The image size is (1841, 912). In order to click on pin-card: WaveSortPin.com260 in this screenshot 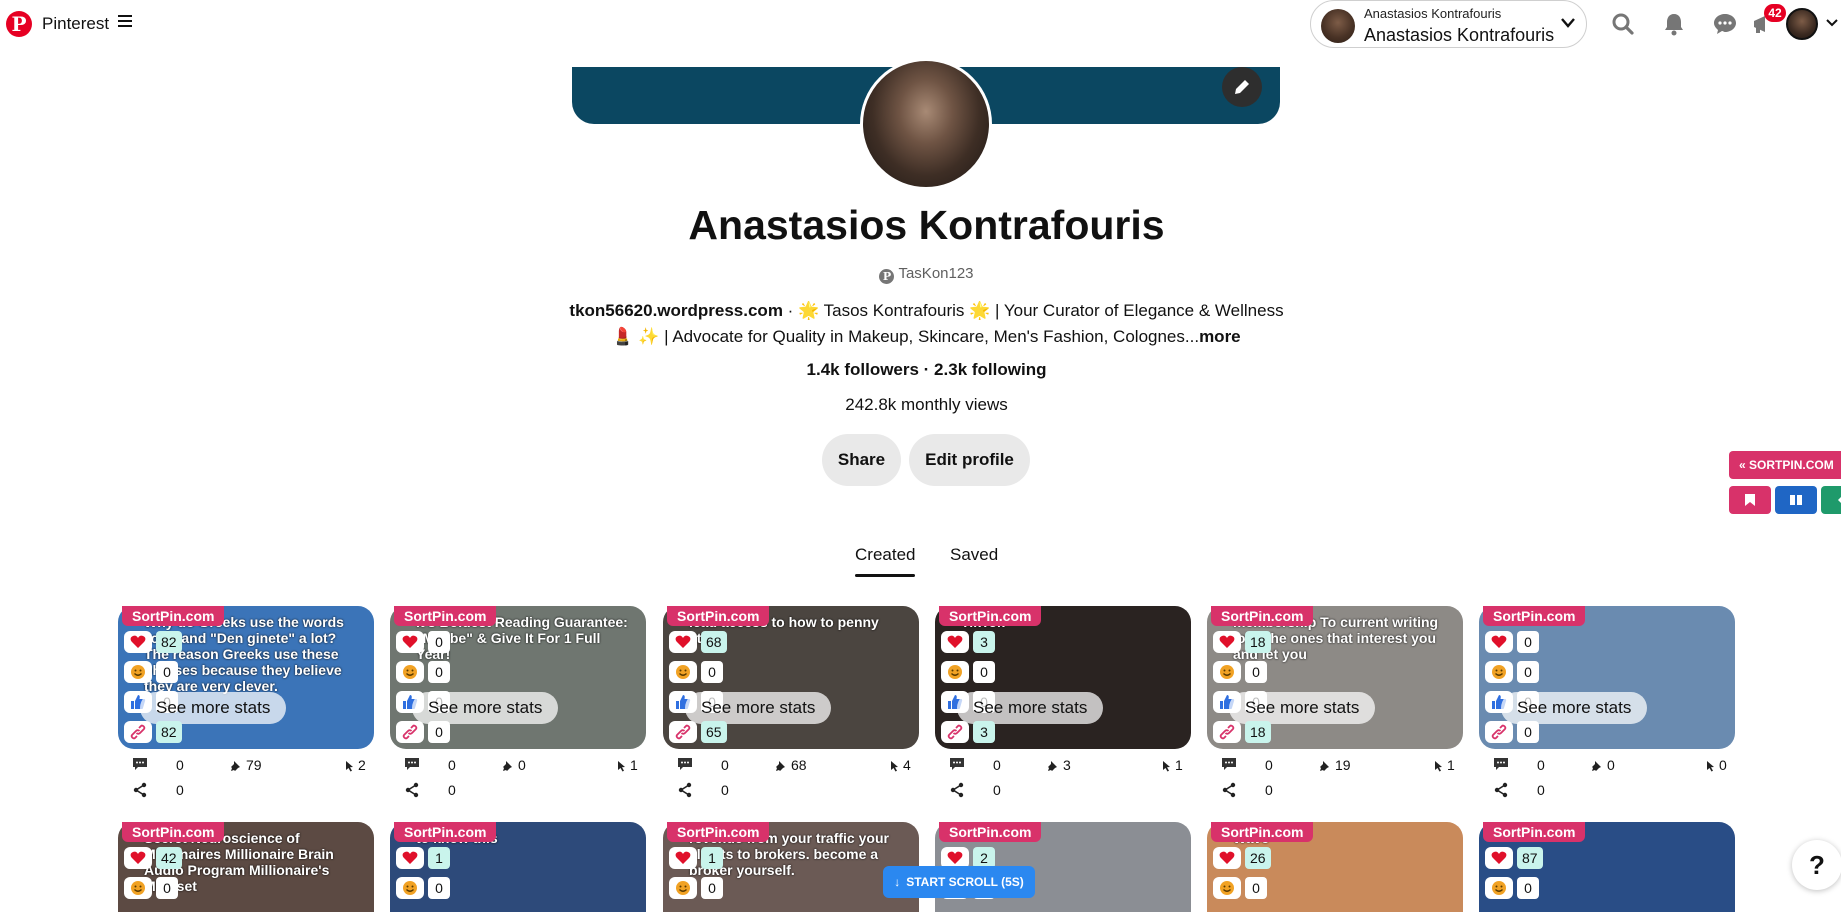, I will do `click(1335, 867)`.